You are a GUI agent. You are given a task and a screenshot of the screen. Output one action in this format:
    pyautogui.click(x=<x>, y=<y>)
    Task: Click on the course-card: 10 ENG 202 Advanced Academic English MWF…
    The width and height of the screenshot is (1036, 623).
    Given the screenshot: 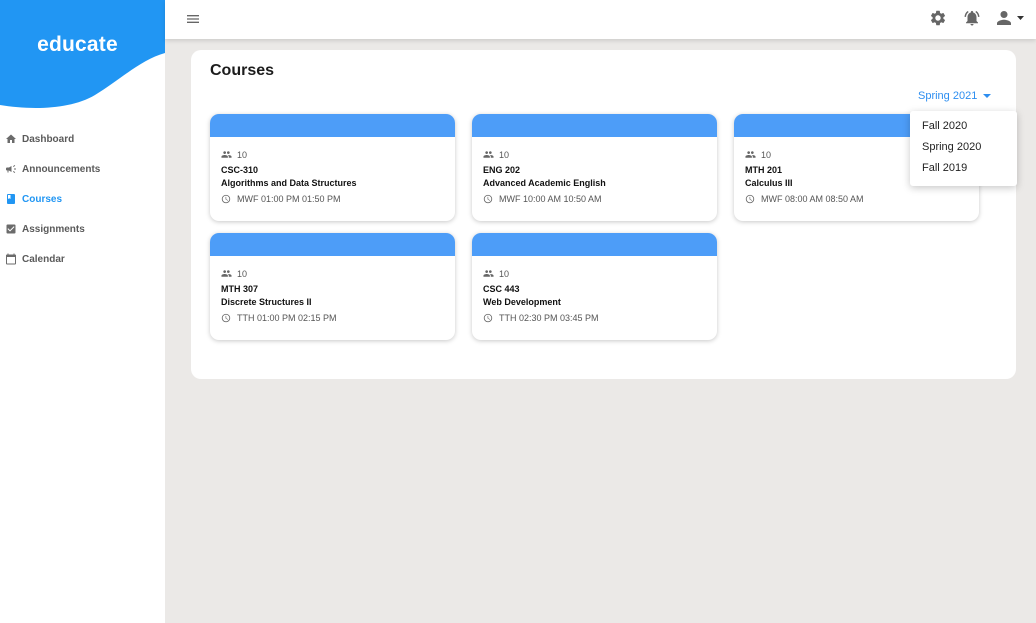 What is the action you would take?
    pyautogui.click(x=594, y=167)
    